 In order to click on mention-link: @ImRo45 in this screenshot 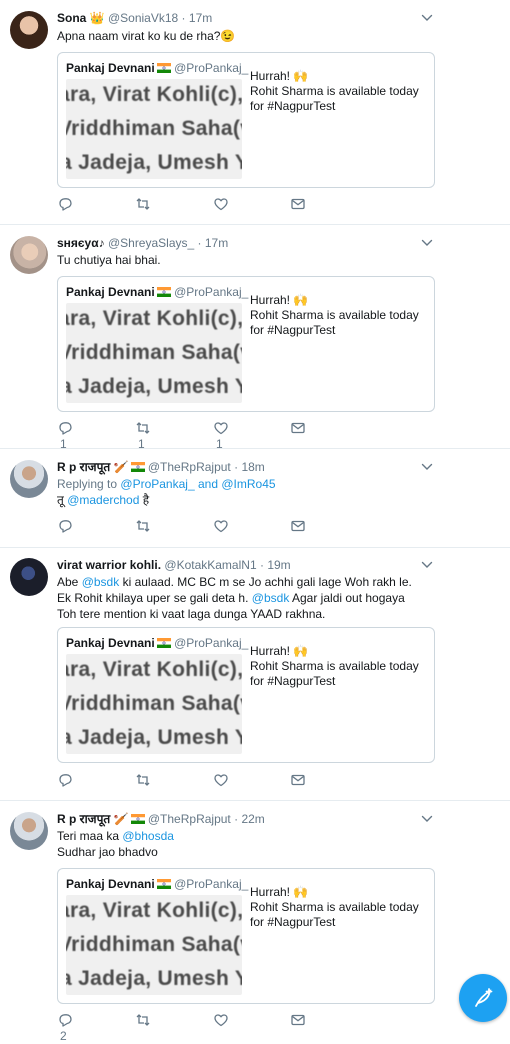, I will do `click(248, 484)`.